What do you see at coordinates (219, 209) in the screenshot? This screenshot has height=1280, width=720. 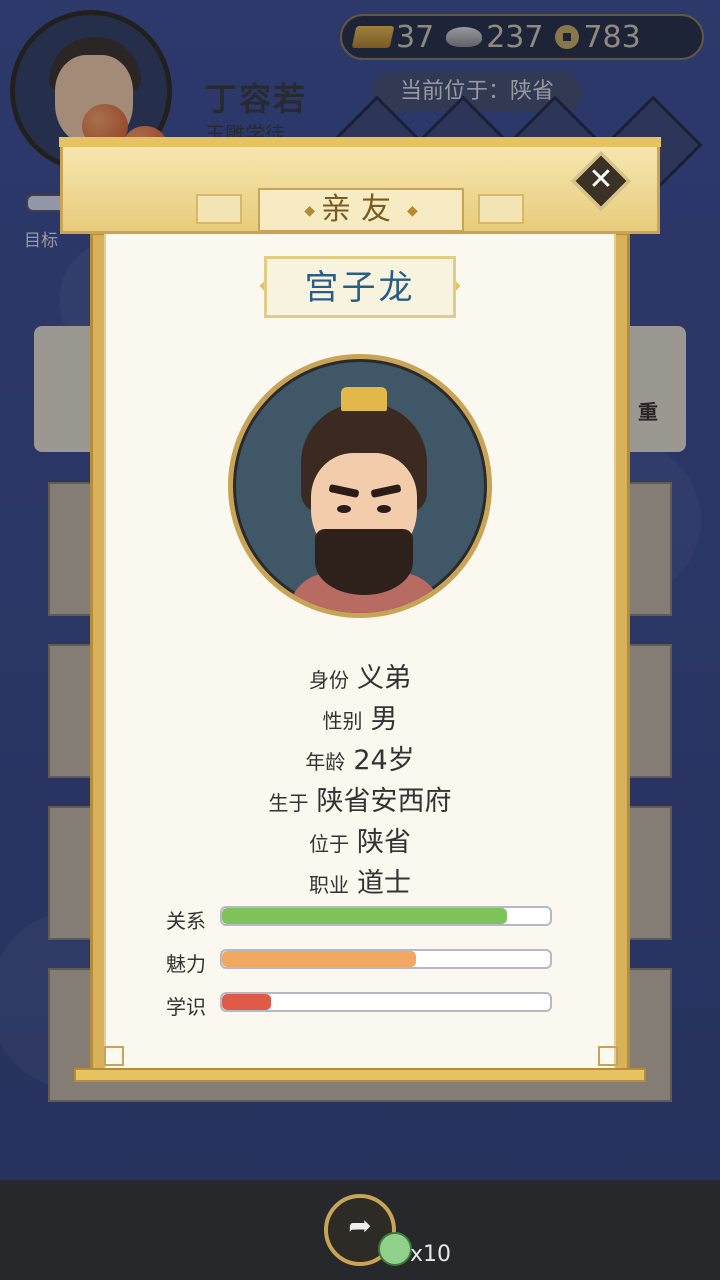 I see `header-ornament-left` at bounding box center [219, 209].